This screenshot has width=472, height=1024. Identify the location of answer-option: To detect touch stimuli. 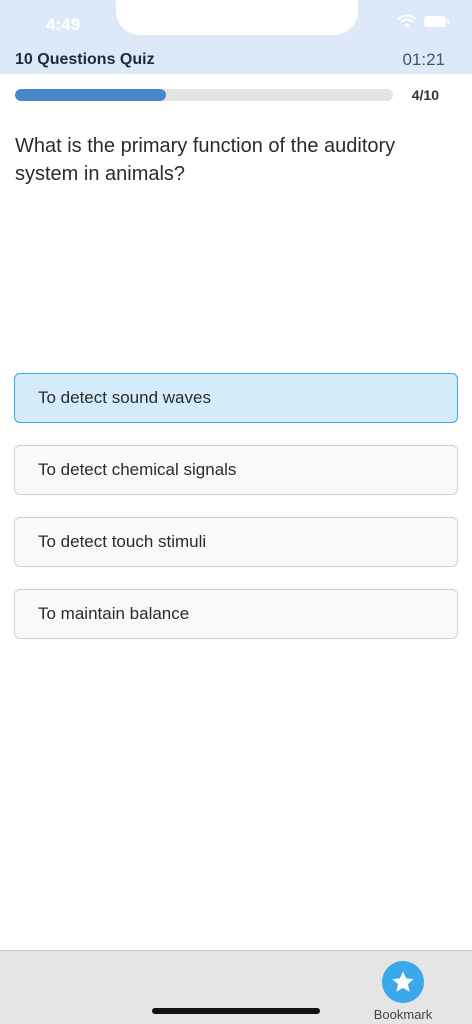
(236, 542).